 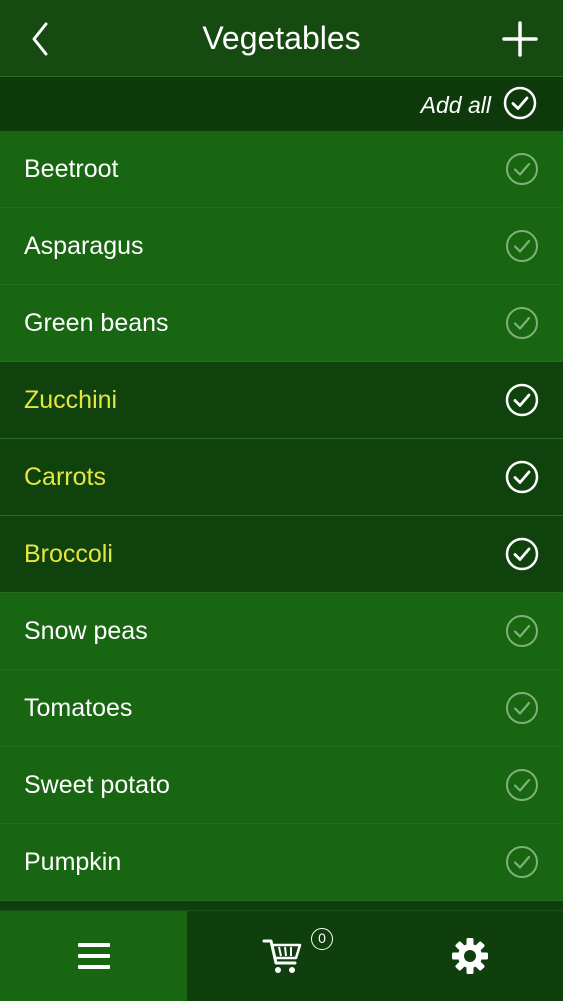 I want to click on tab-settings, so click(x=469, y=956).